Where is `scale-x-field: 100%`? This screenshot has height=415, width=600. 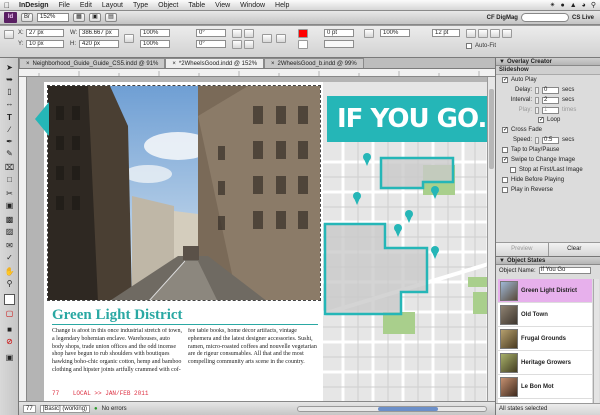
scale-x-field: 100% is located at coordinates (155, 33).